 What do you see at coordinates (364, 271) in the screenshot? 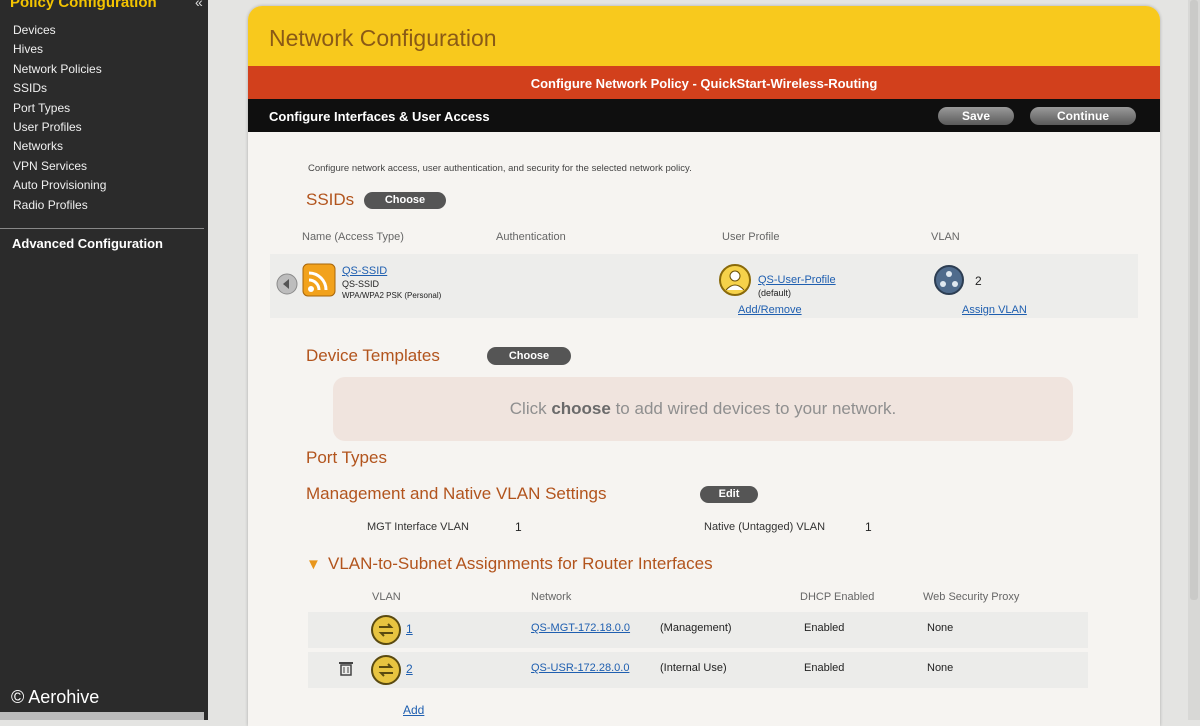
I see `ssid-name-link: QS-SSID` at bounding box center [364, 271].